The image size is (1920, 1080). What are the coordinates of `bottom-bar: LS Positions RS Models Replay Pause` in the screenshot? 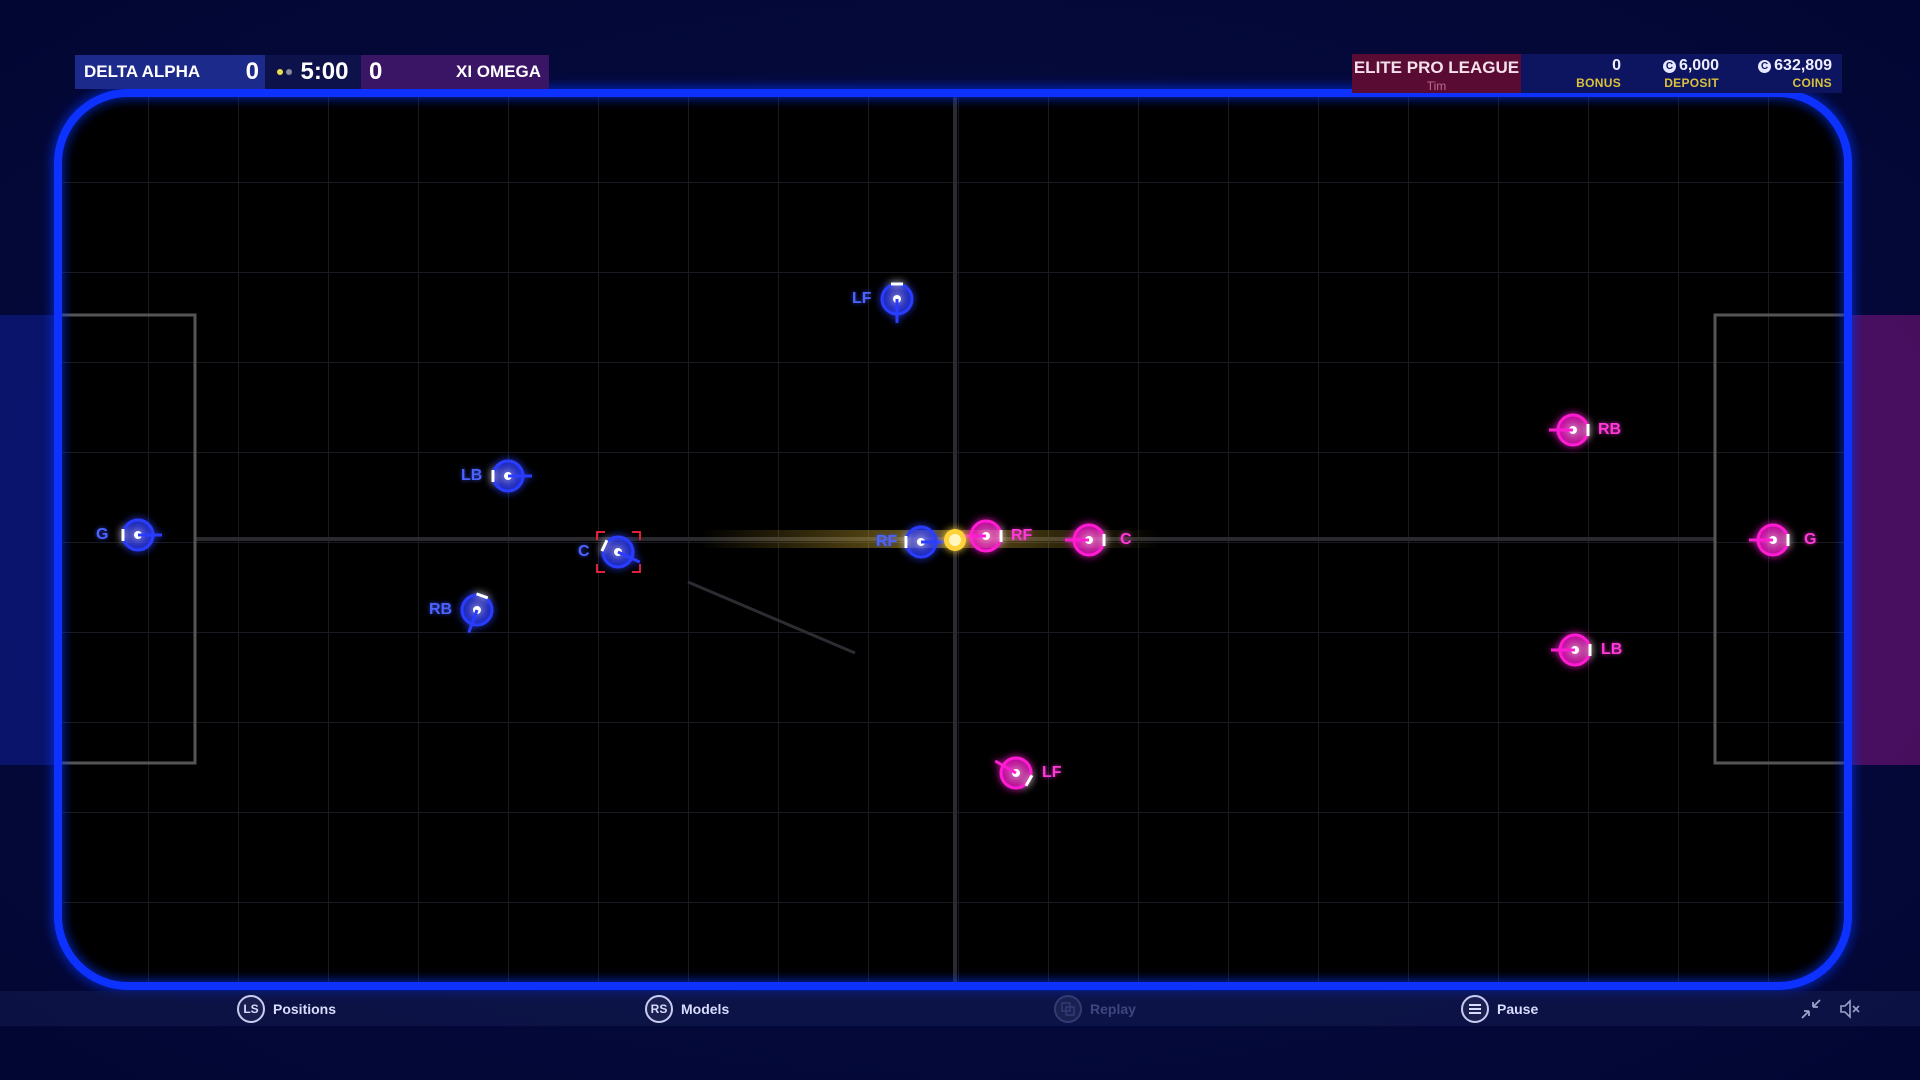 It's located at (960, 1008).